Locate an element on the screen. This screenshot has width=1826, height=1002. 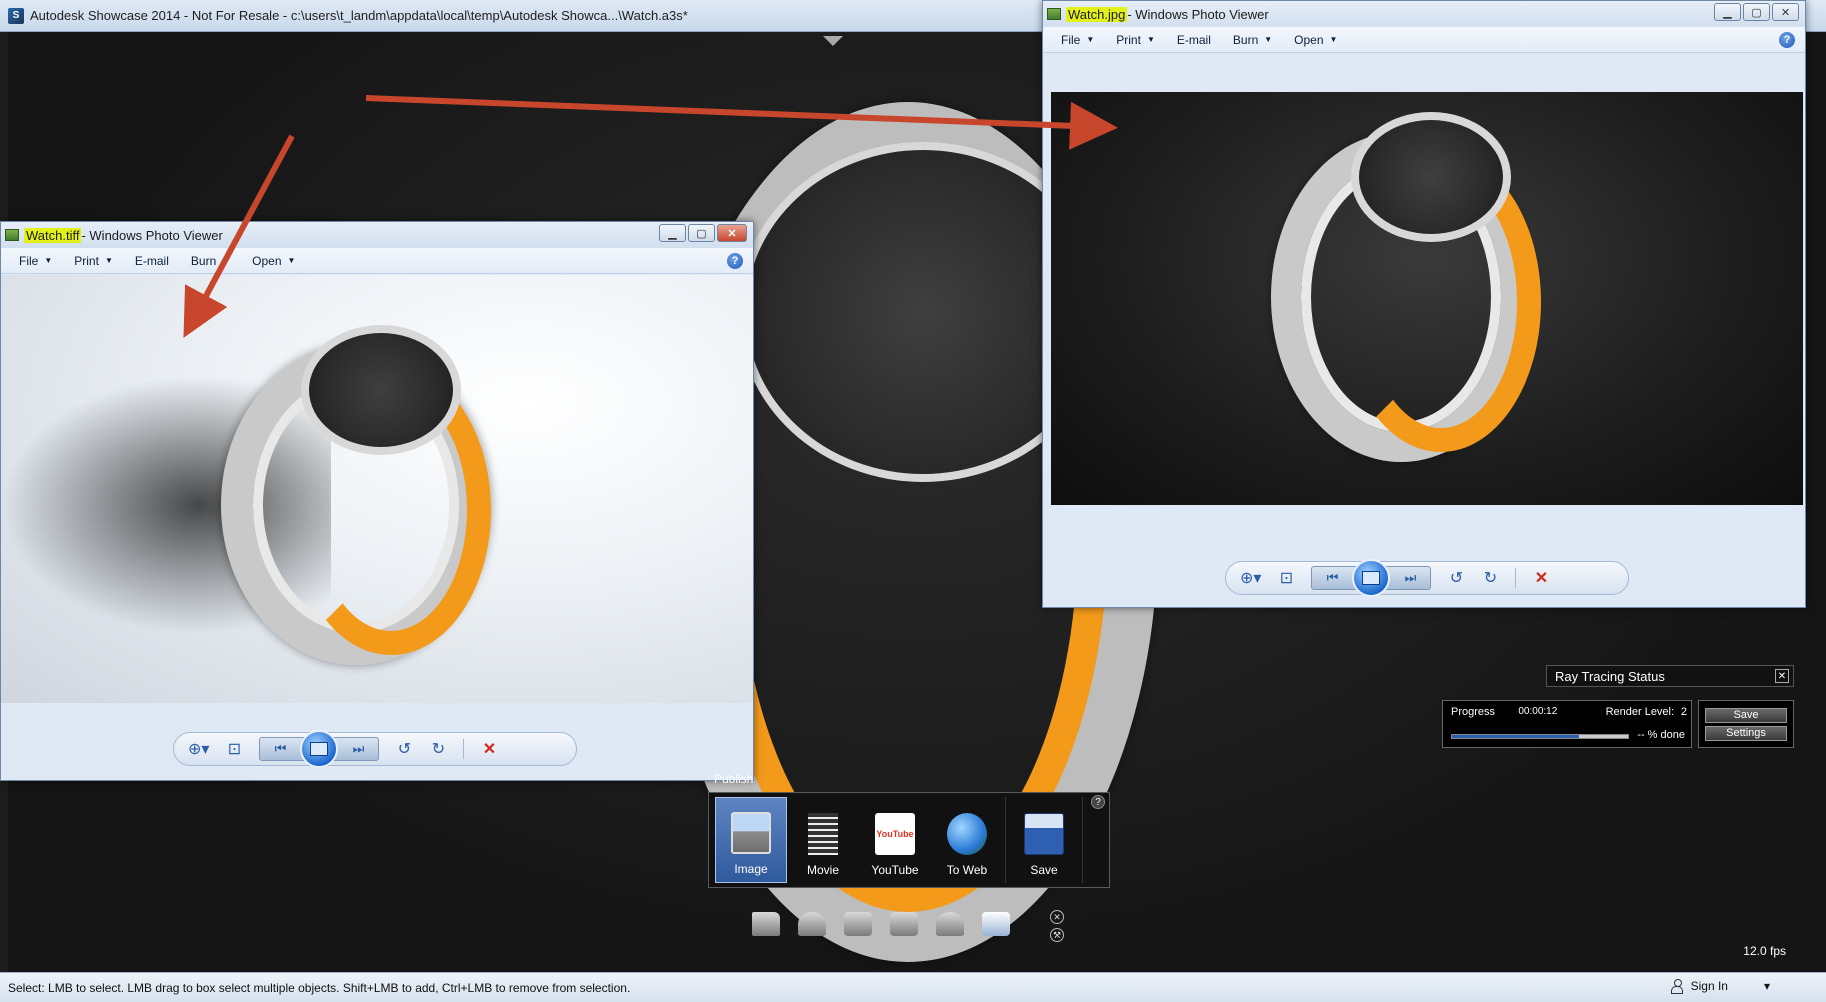
jpg-watch is located at coordinates (1411, 297).